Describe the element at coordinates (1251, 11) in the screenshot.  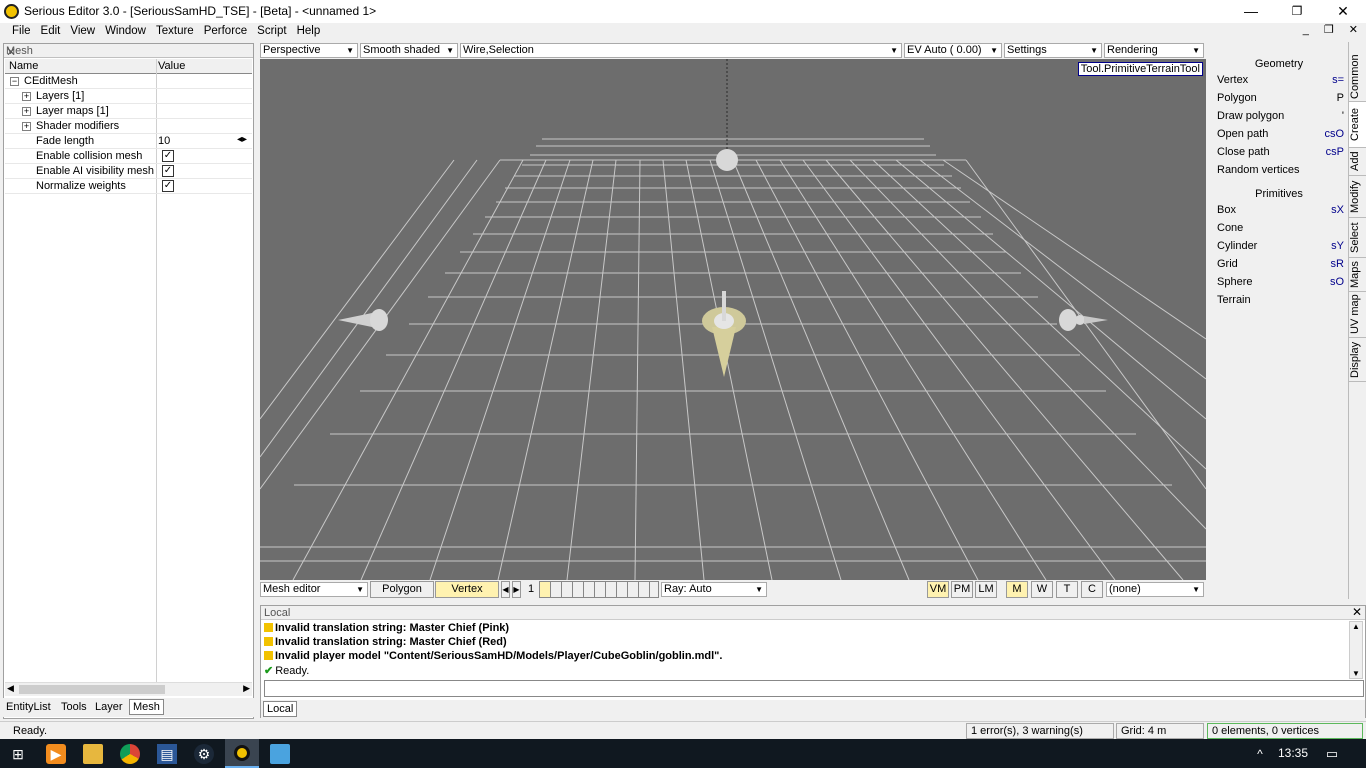
I see `minimize-button: —` at that location.